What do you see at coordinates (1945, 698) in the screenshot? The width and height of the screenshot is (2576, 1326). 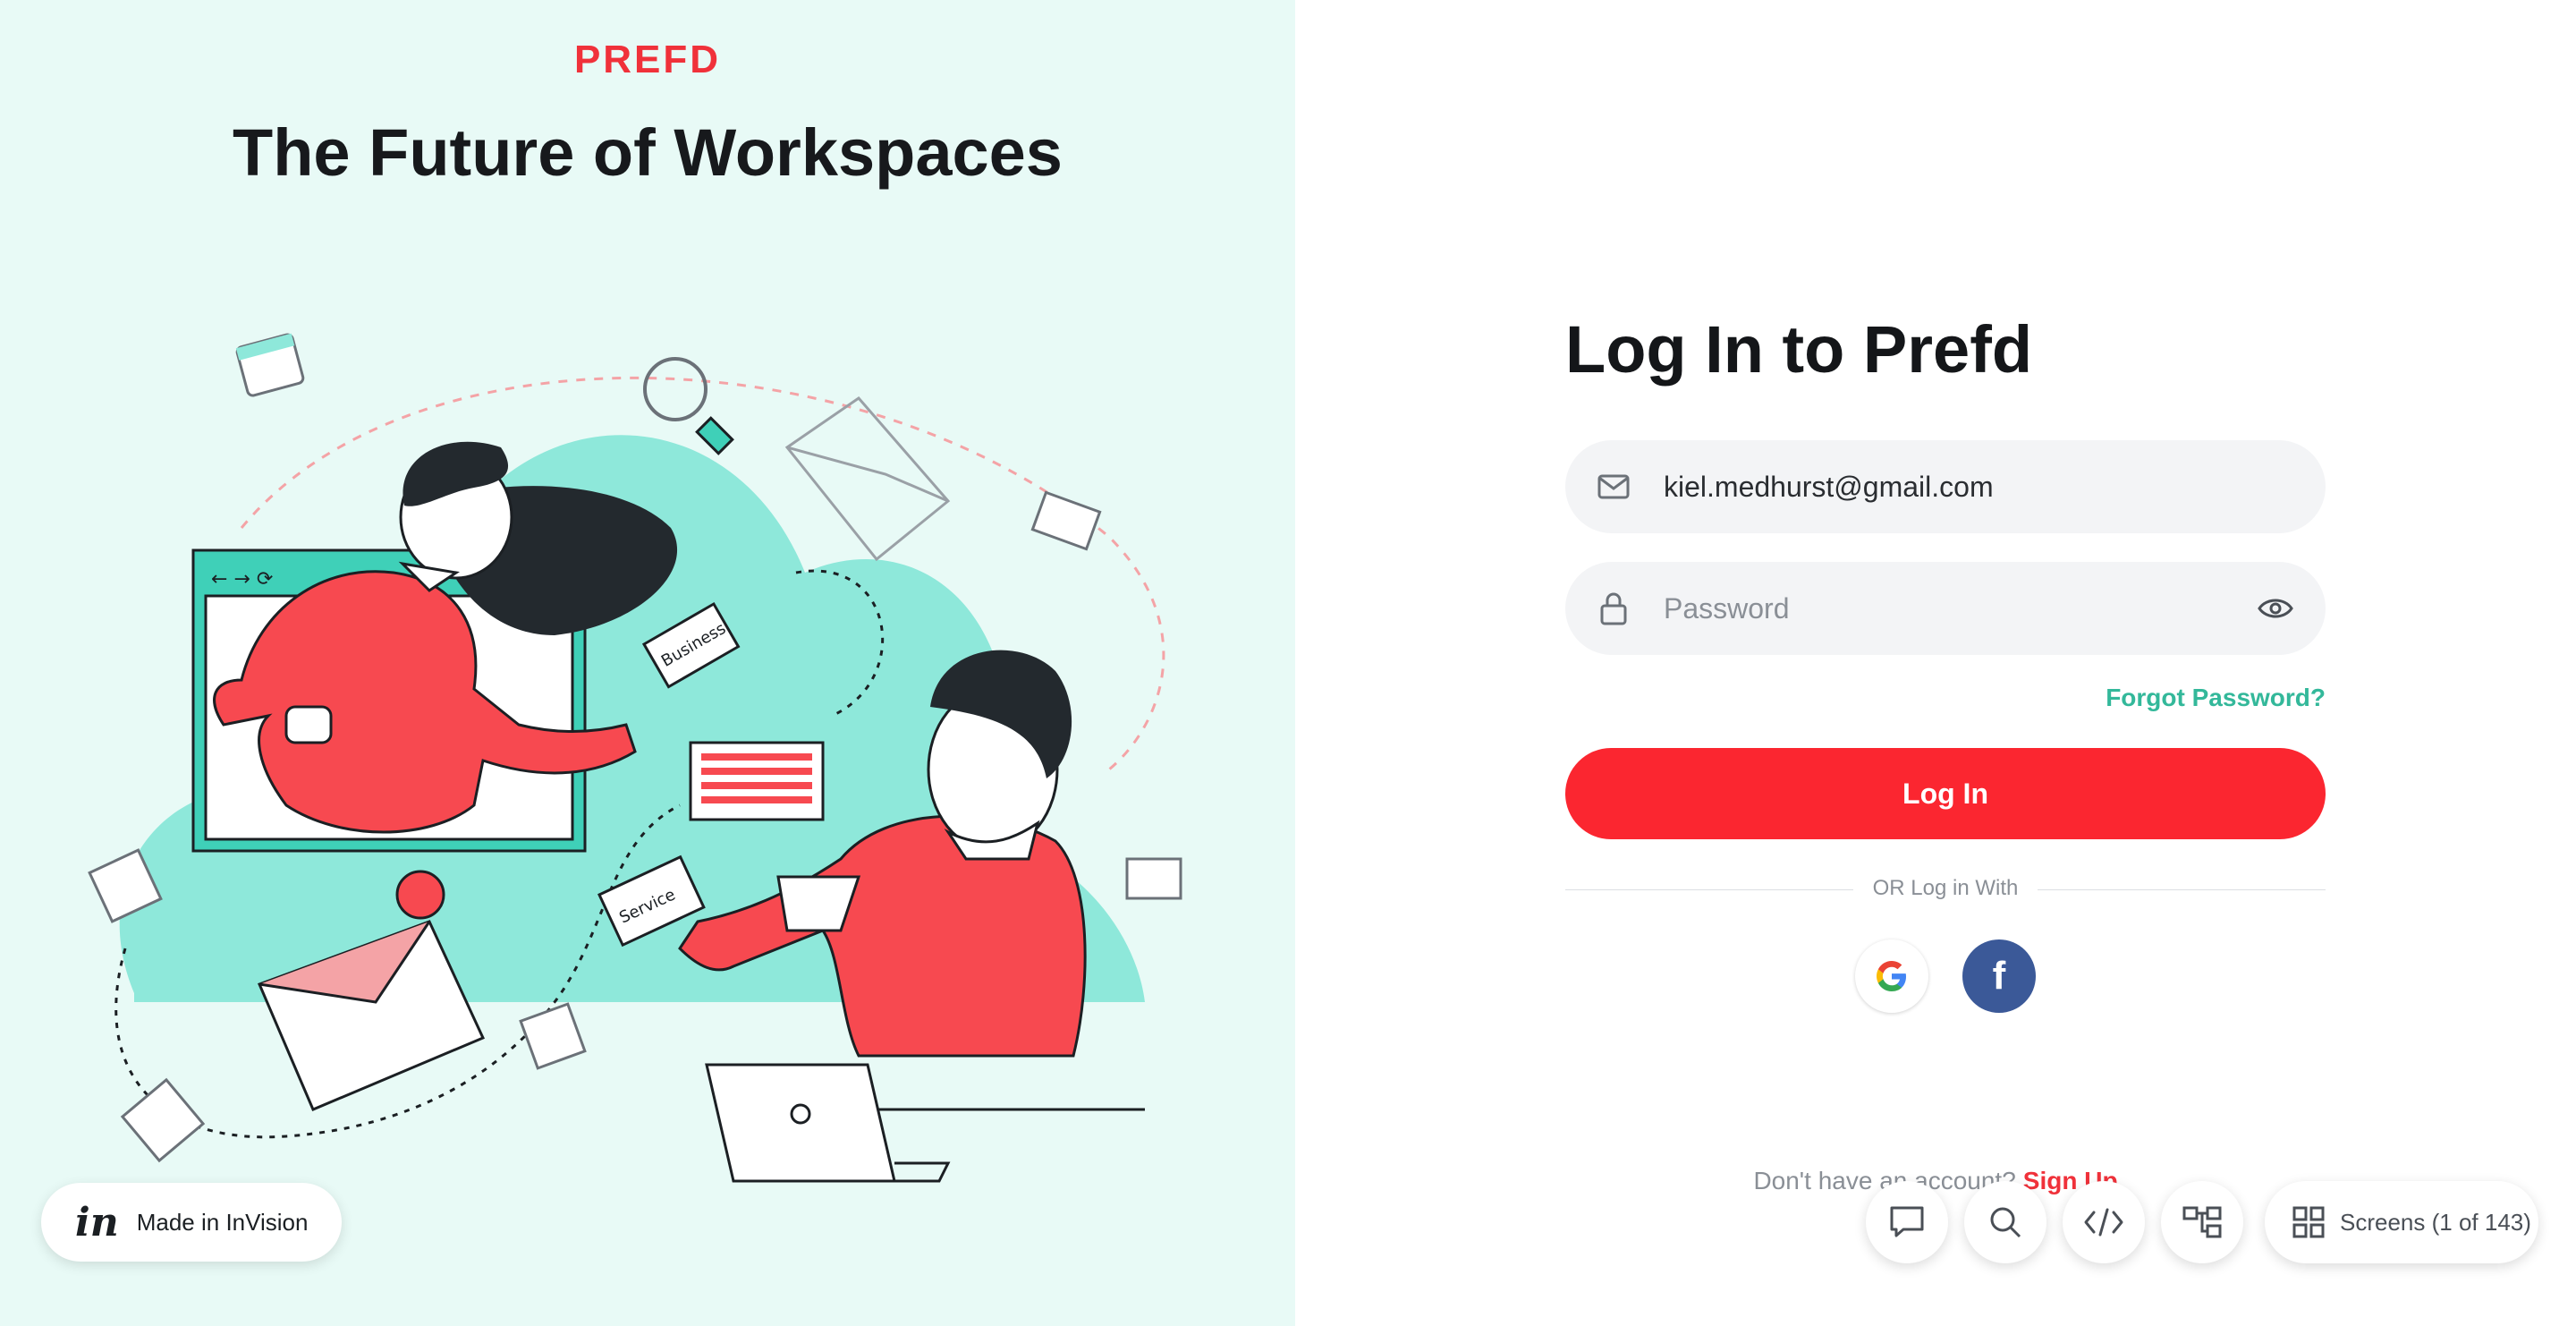 I see `forgot-password-link: Forgot Password?` at bounding box center [1945, 698].